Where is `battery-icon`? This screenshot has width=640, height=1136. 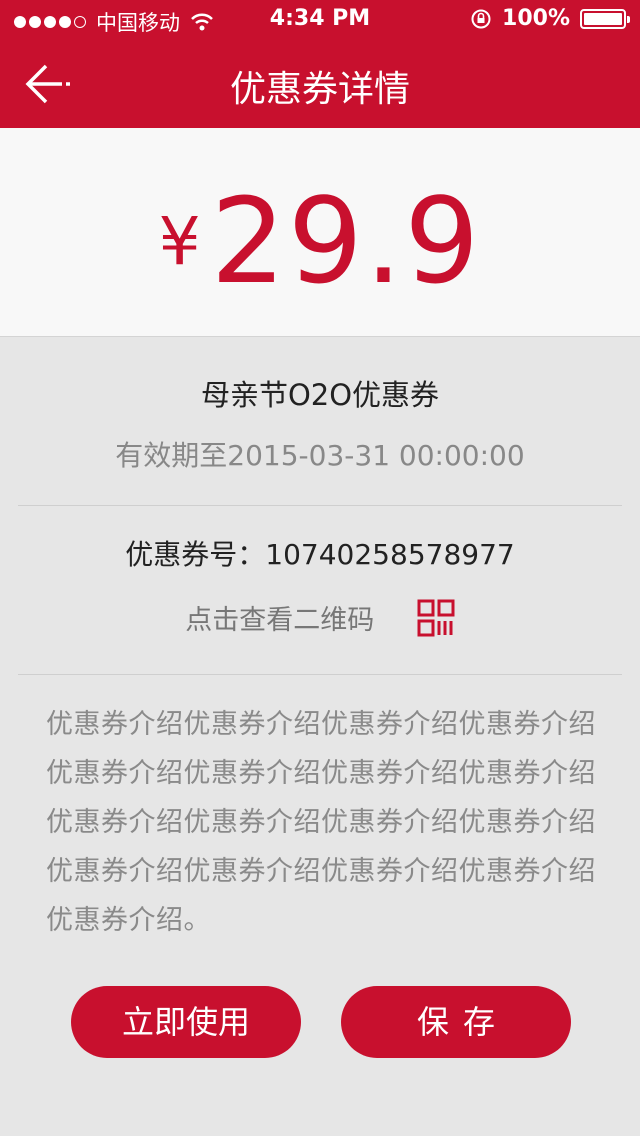
battery-icon is located at coordinates (605, 18).